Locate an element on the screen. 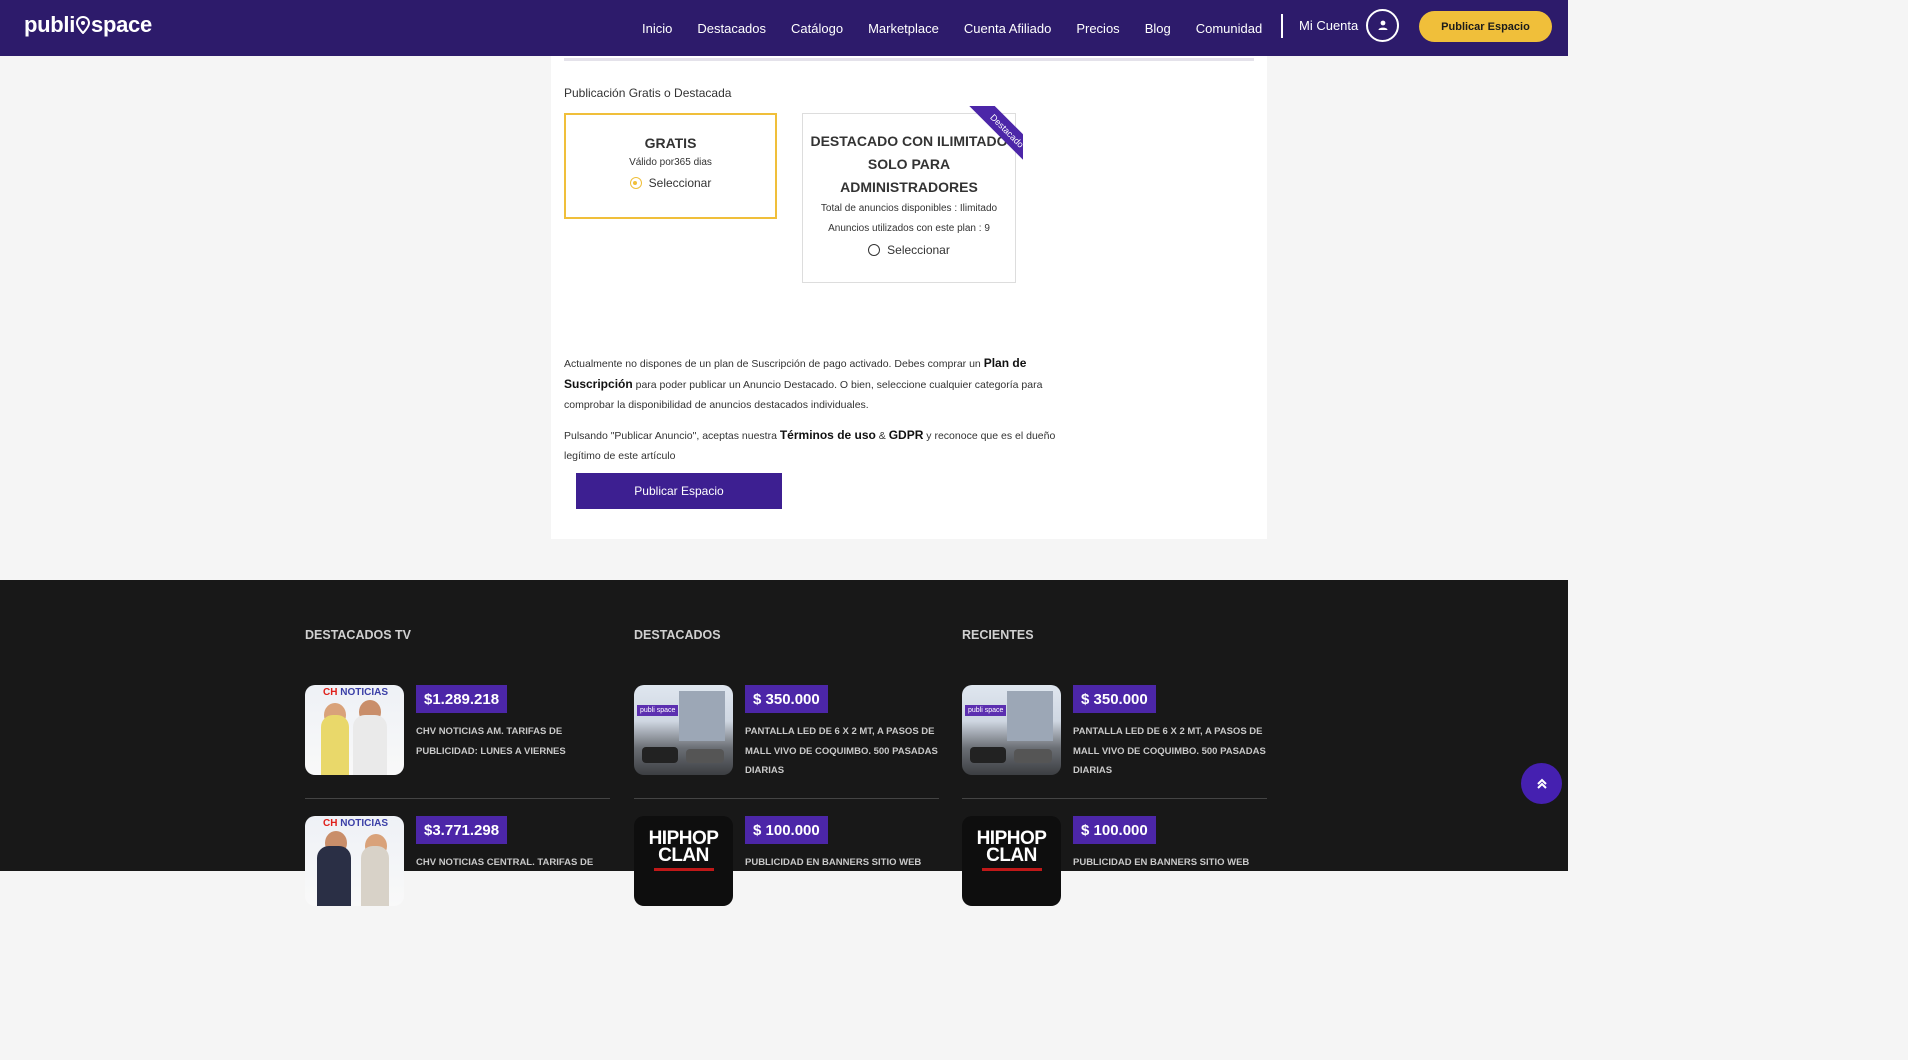 The image size is (1908, 1060). publish-space-header-button: Publicar Espacio is located at coordinates (1485, 26).